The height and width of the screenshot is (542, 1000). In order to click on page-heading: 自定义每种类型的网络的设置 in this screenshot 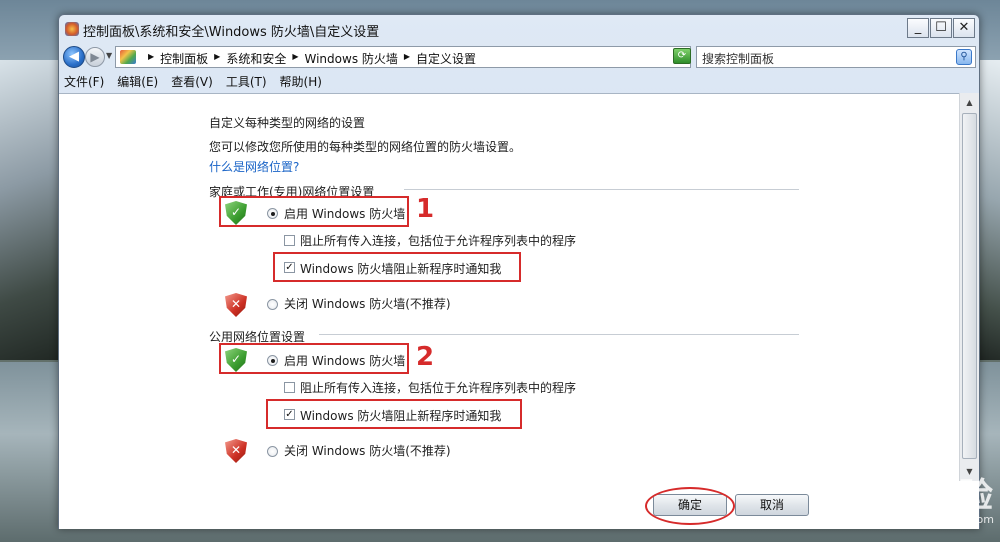, I will do `click(287, 123)`.